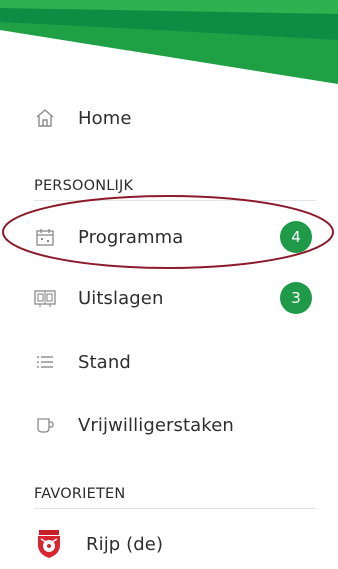  I want to click on menu-item-programma: Programma 4, so click(176, 237).